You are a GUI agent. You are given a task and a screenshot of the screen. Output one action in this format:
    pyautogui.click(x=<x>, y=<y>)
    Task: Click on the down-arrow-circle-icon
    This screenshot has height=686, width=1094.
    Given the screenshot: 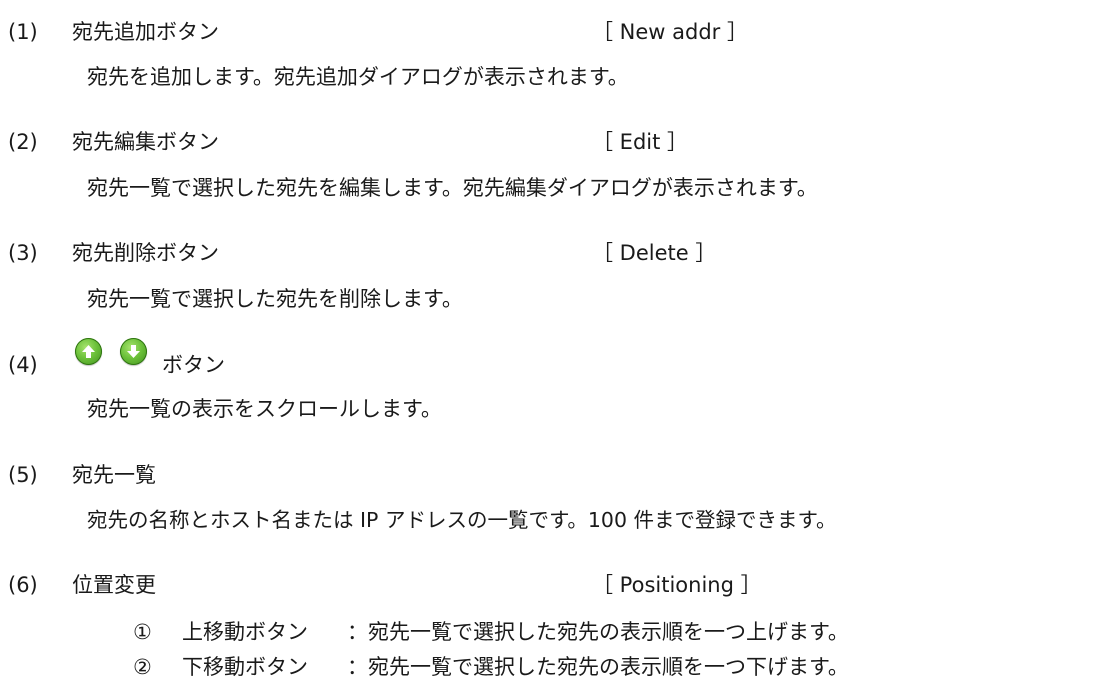 What is the action you would take?
    pyautogui.click(x=133, y=351)
    